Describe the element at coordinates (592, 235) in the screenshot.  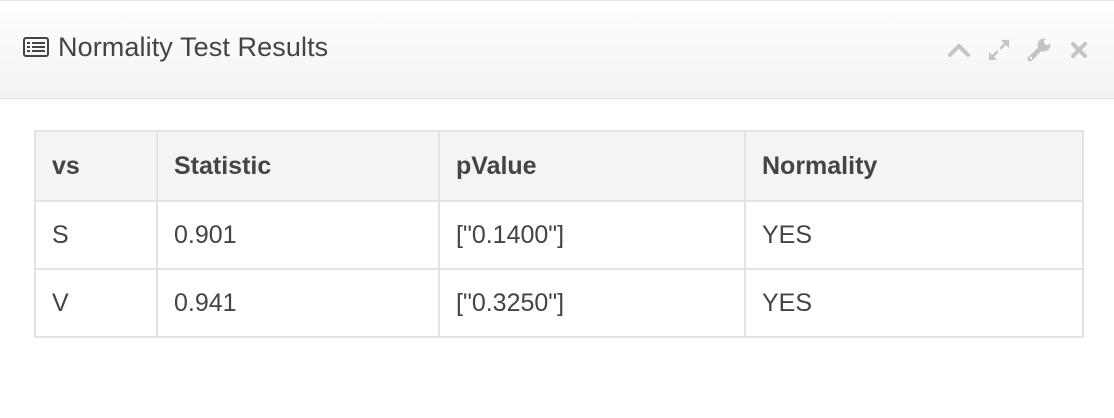
I see `cell-pvalue: ["0.1400"]` at that location.